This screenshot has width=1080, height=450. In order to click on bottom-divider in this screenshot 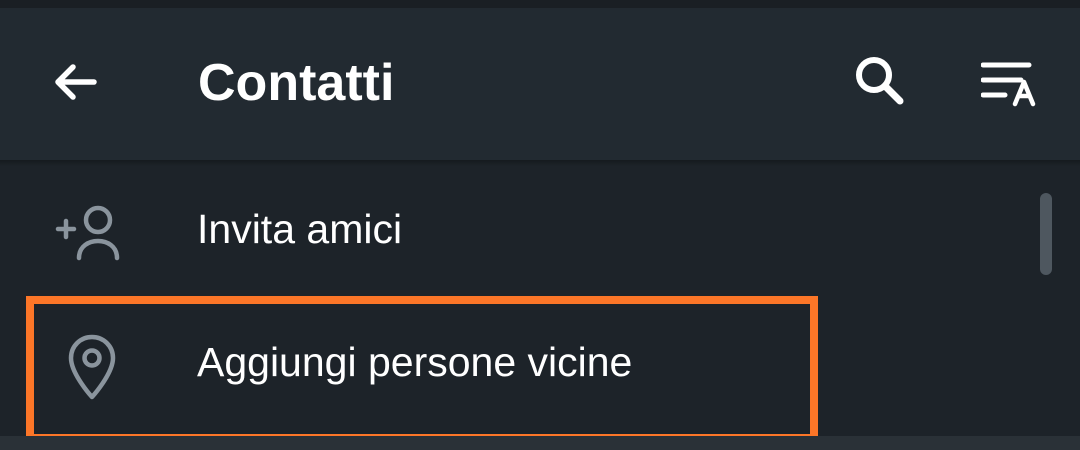, I will do `click(540, 443)`.